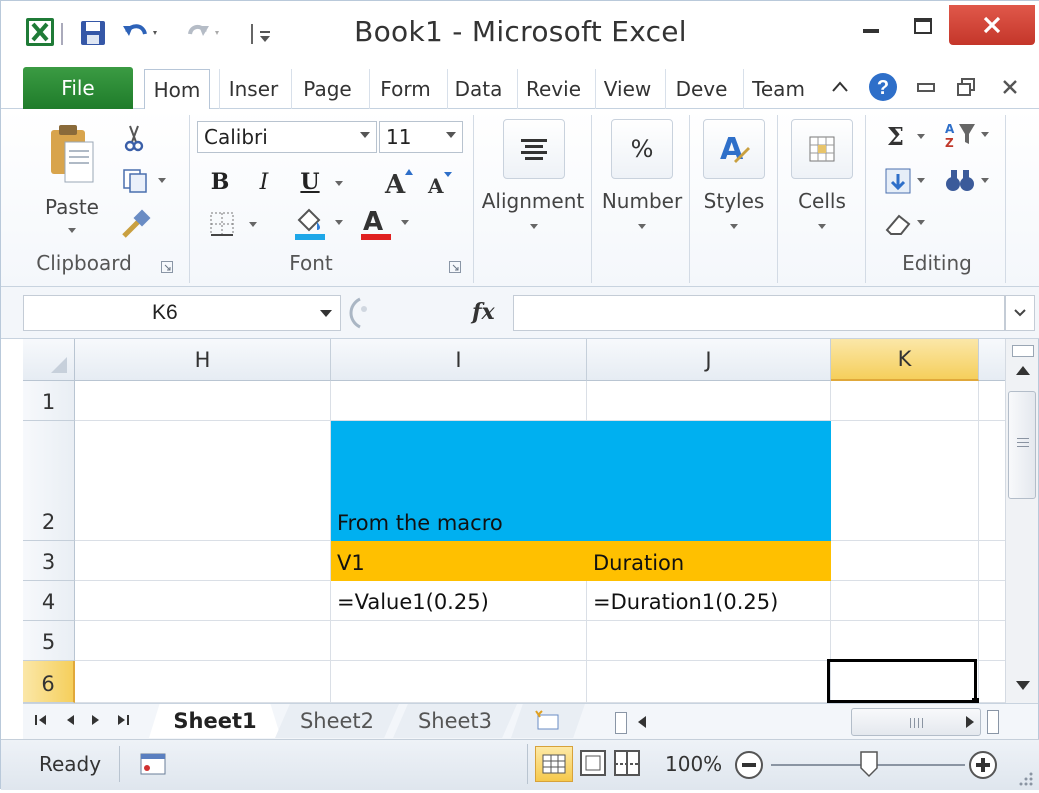  Describe the element at coordinates (386, 224) in the screenshot. I see `font-color-icon: A` at that location.